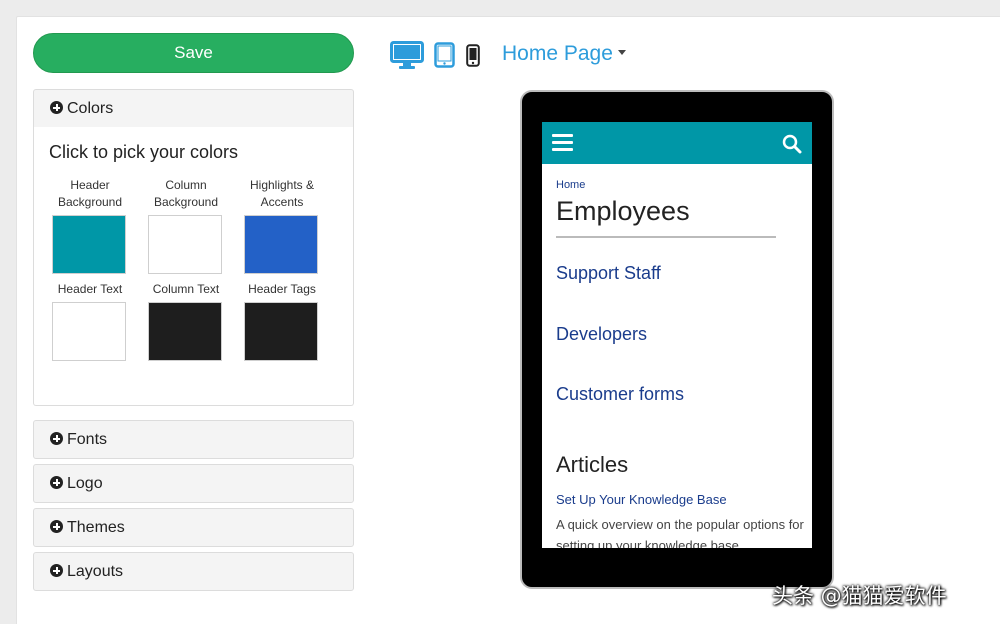 Image resolution: width=1000 pixels, height=624 pixels. Describe the element at coordinates (620, 394) in the screenshot. I see `category-link-customer-forms: Customer forms` at that location.